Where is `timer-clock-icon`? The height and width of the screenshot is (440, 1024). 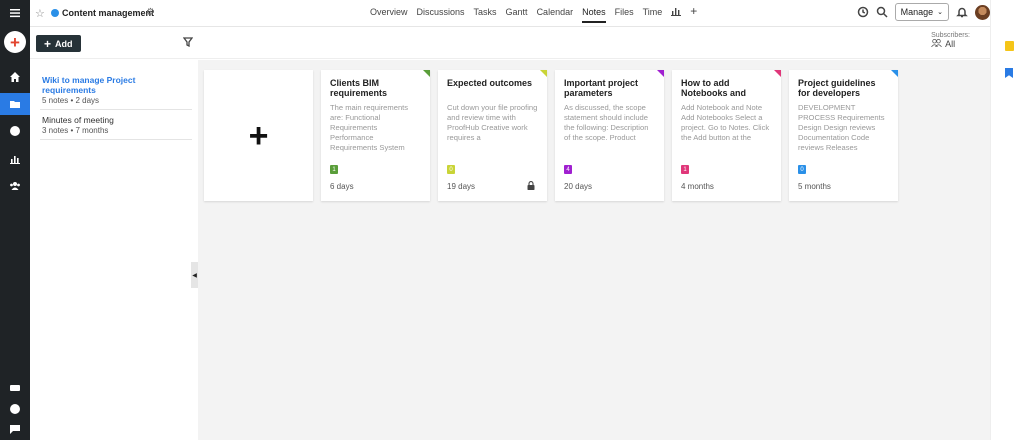 timer-clock-icon is located at coordinates (863, 12).